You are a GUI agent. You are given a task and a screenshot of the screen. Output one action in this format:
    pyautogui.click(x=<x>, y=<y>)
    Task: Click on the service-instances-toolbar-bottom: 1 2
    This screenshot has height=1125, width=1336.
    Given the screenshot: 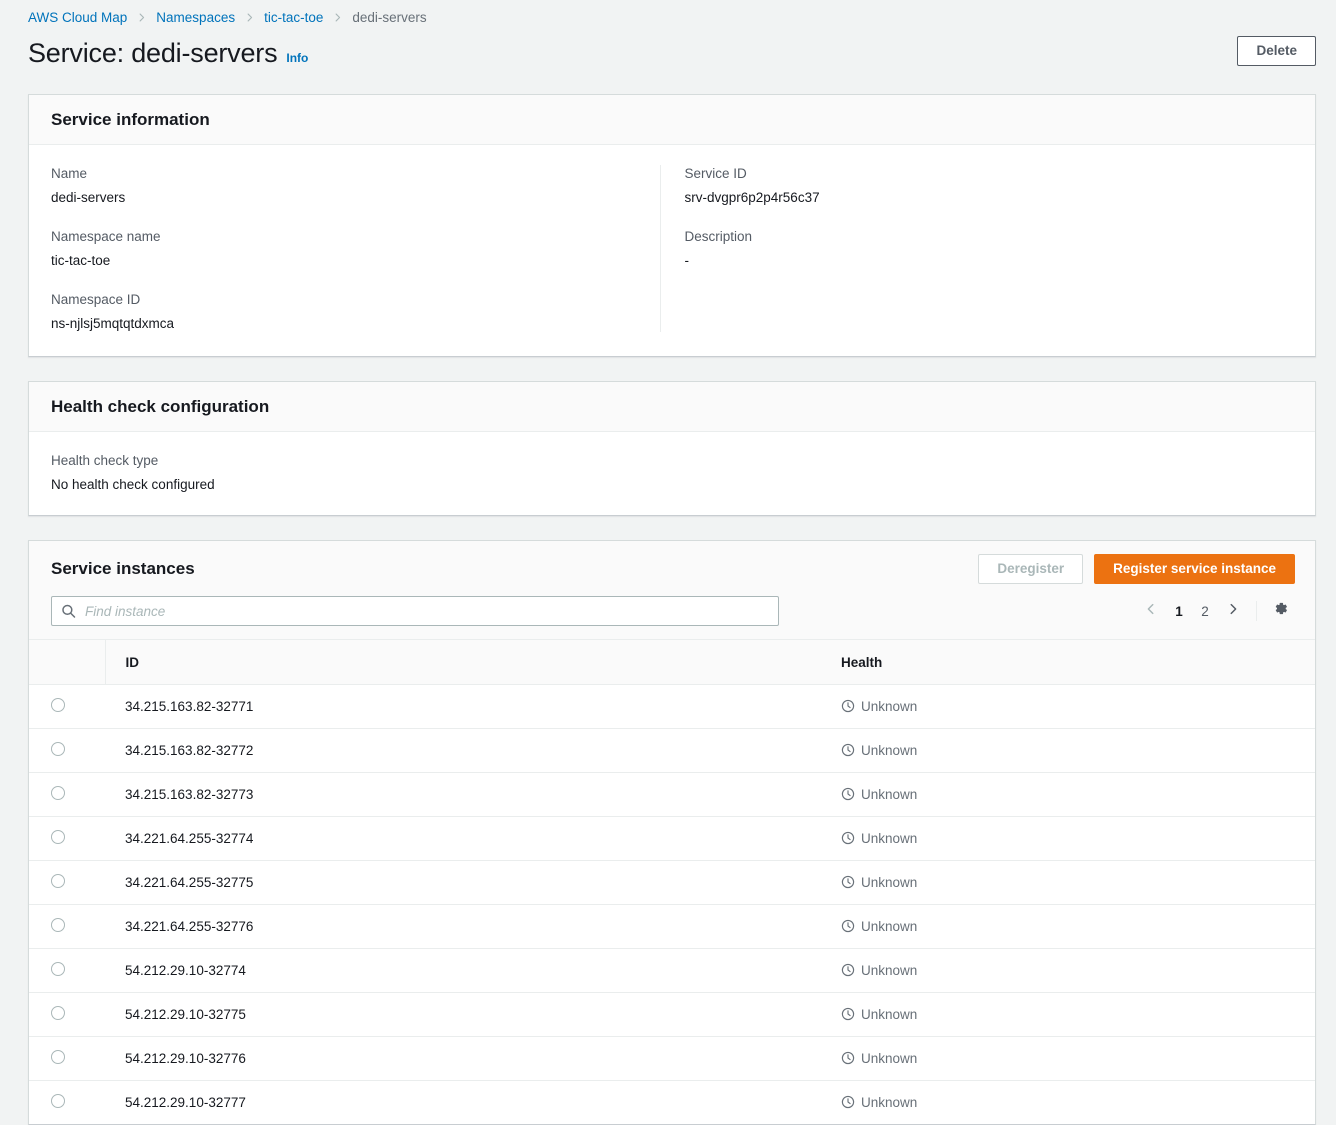 What is the action you would take?
    pyautogui.click(x=673, y=611)
    